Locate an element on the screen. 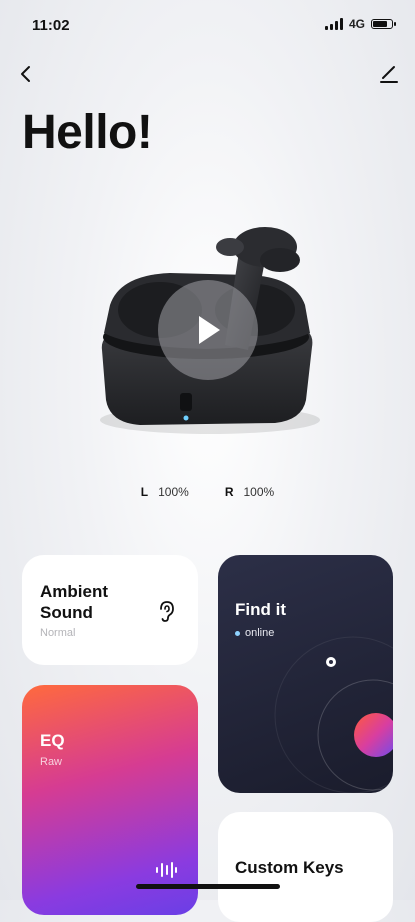 This screenshot has height=922, width=415. find-it-title: Find it is located at coordinates (260, 609).